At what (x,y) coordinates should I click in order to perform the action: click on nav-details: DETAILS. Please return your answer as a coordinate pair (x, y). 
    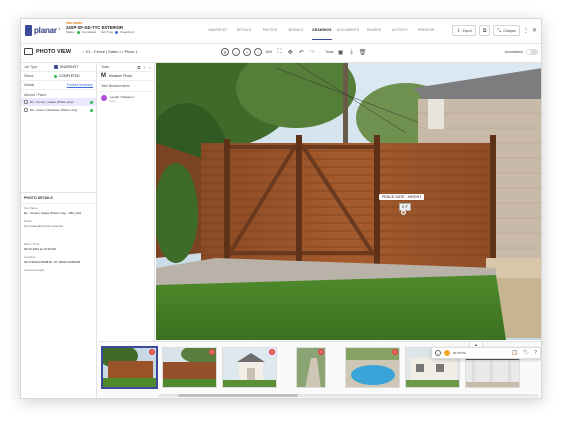
    Looking at the image, I should click on (244, 34).